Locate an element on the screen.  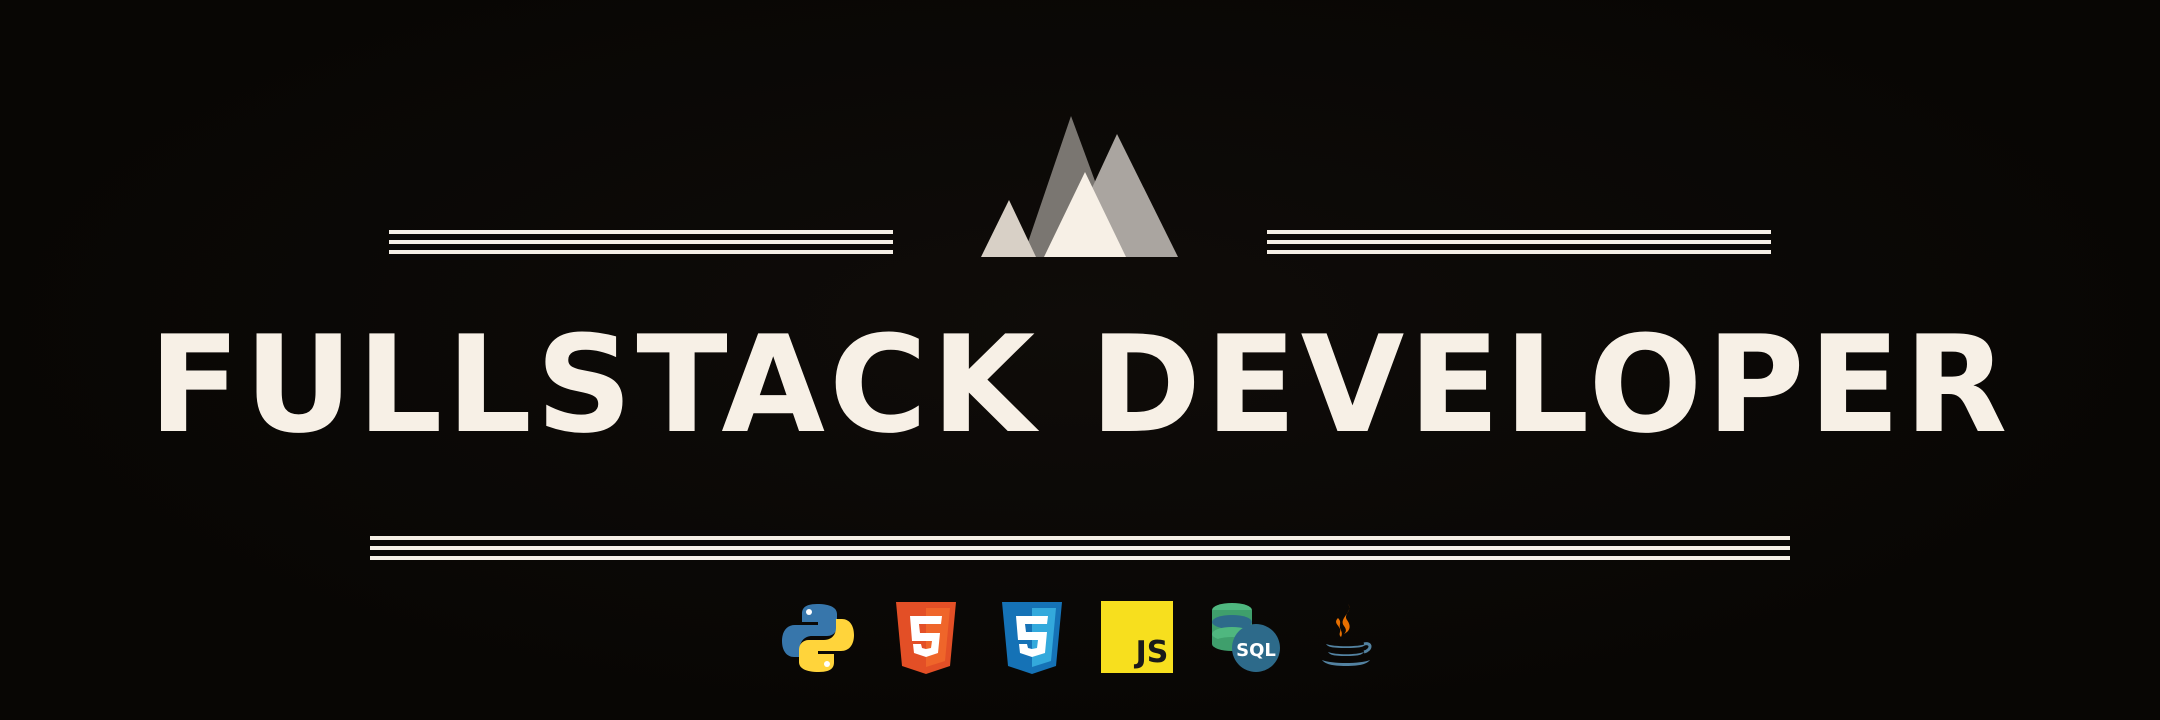
html5-icon is located at coordinates (926, 638).